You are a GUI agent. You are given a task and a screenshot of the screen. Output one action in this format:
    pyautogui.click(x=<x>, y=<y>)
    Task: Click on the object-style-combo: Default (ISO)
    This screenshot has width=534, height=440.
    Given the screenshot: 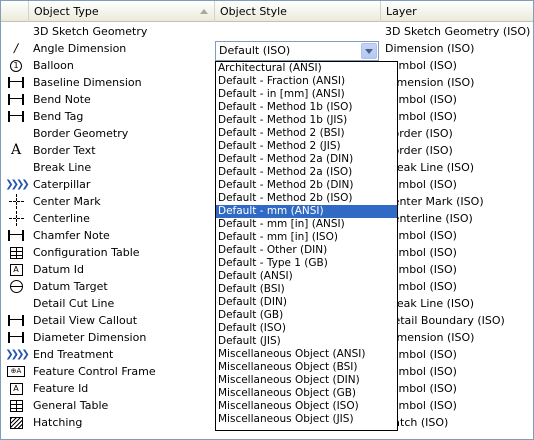 What is the action you would take?
    pyautogui.click(x=297, y=51)
    